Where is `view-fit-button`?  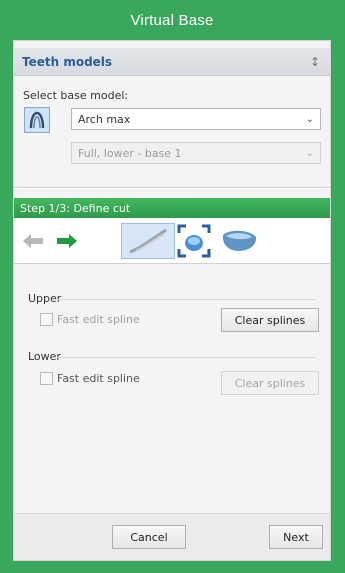
view-fit-button is located at coordinates (194, 241).